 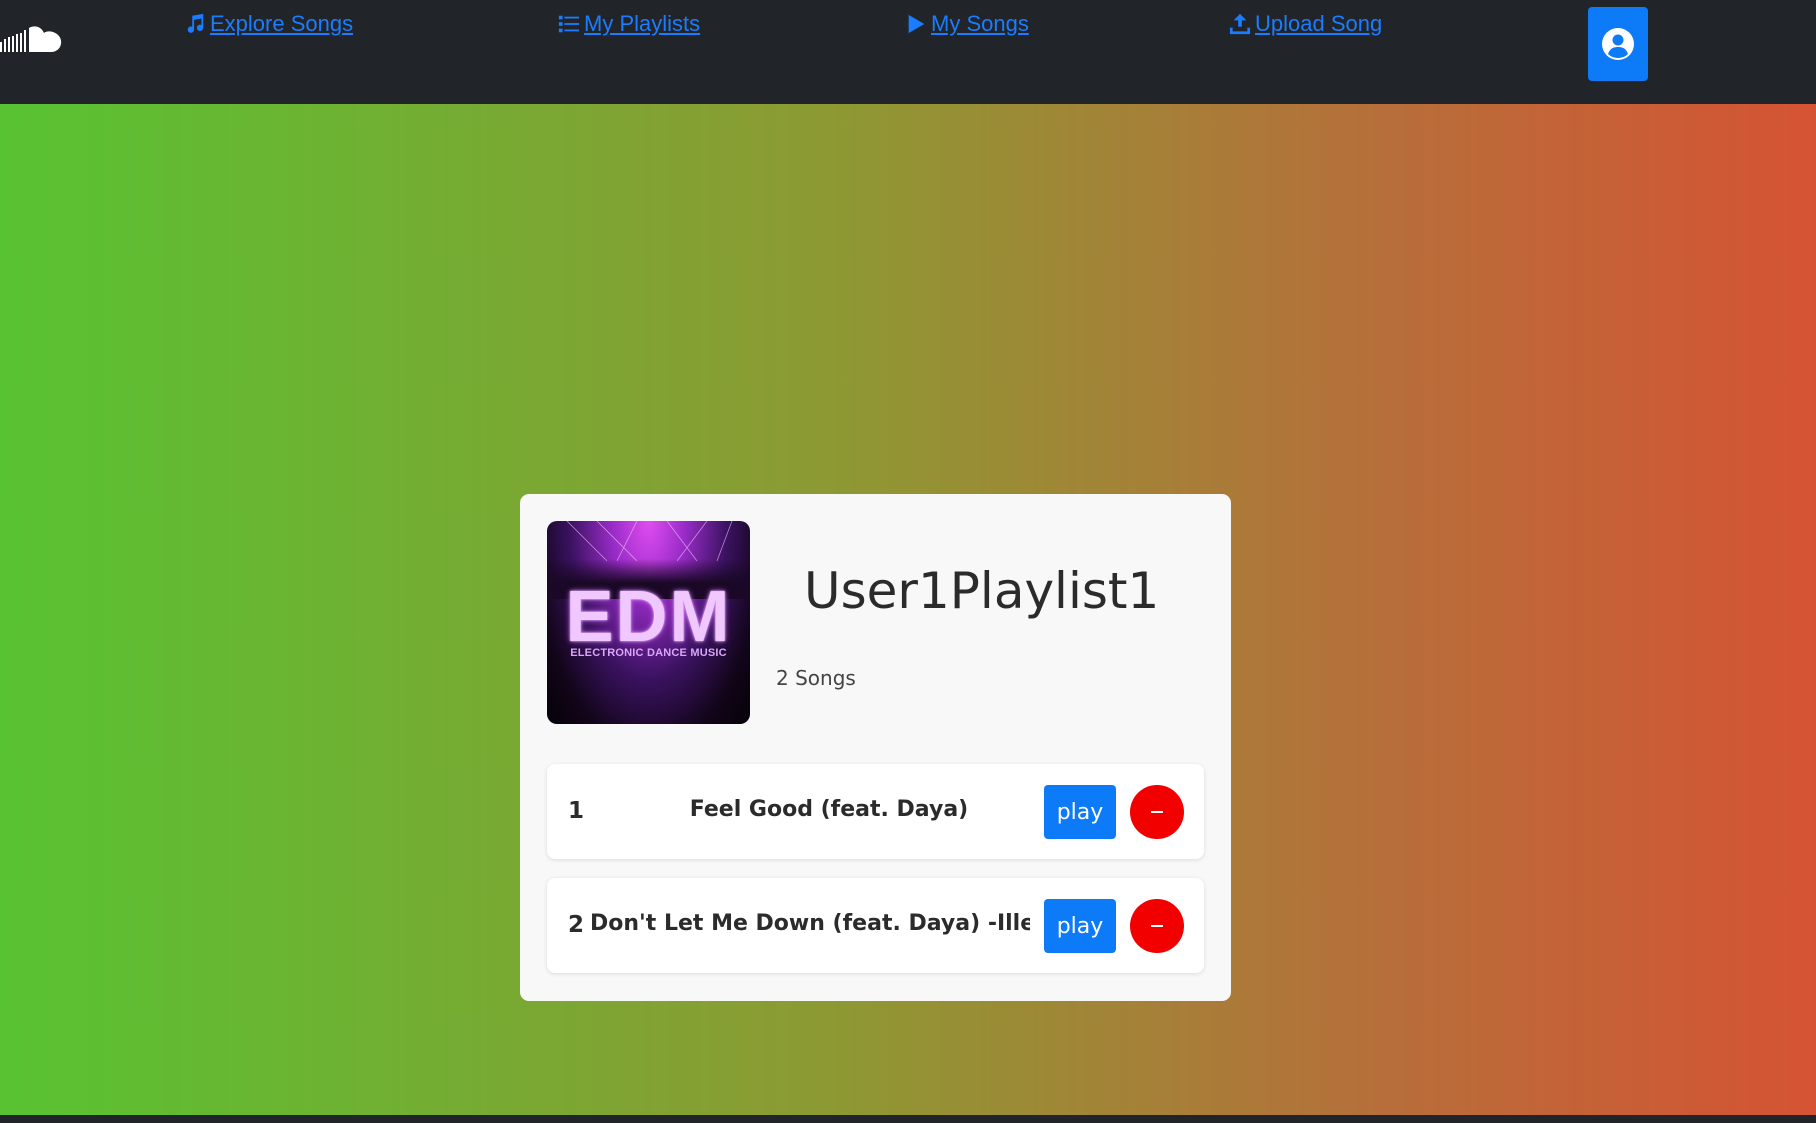 I want to click on playlist-title: User1Playlist1, so click(x=982, y=591).